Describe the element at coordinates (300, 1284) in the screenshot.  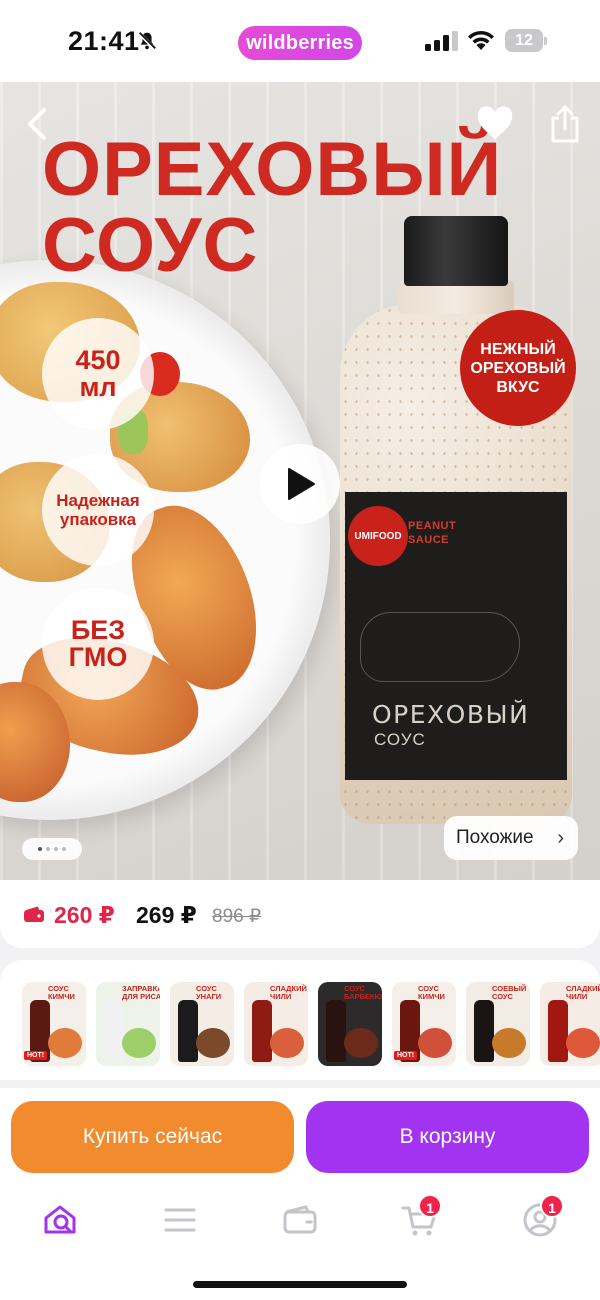
I see `home-indicator` at that location.